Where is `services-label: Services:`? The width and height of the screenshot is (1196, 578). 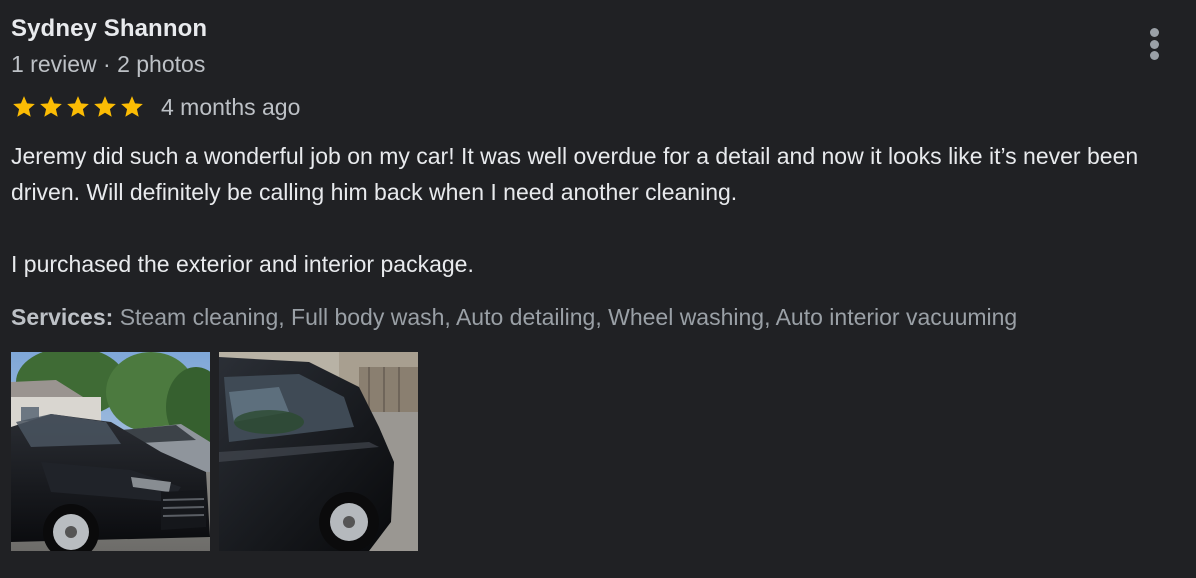 services-label: Services: is located at coordinates (62, 317).